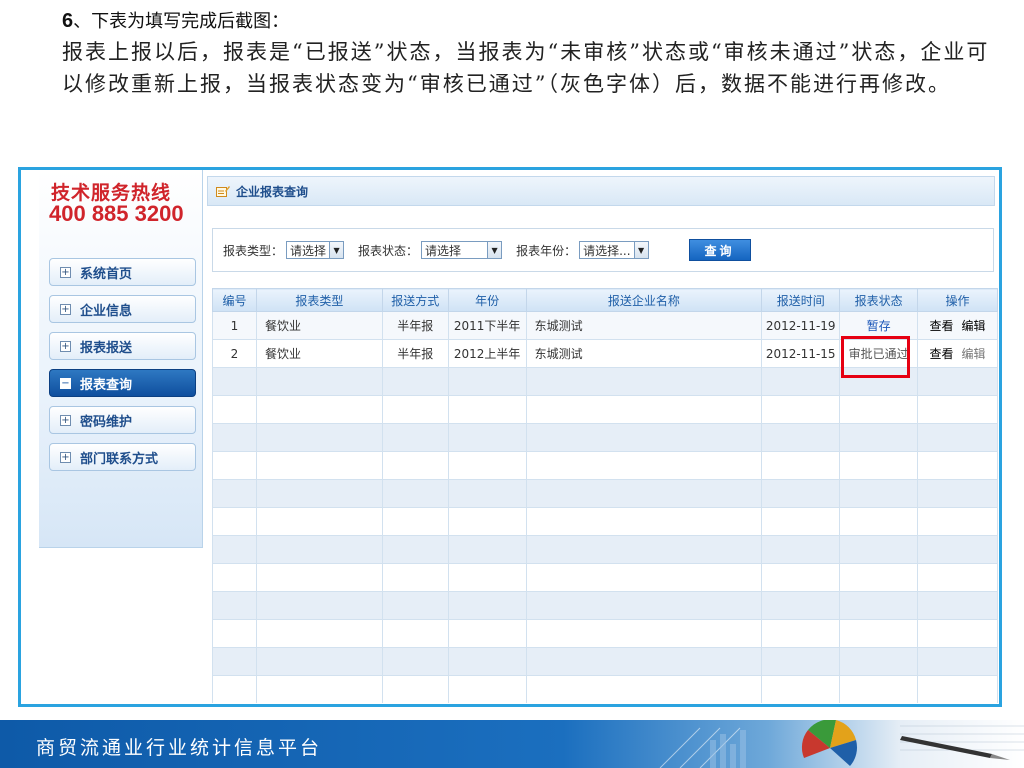 Image resolution: width=1024 pixels, height=768 pixels. What do you see at coordinates (879, 300) in the screenshot?
I see `col-header-status: 报表状态` at bounding box center [879, 300].